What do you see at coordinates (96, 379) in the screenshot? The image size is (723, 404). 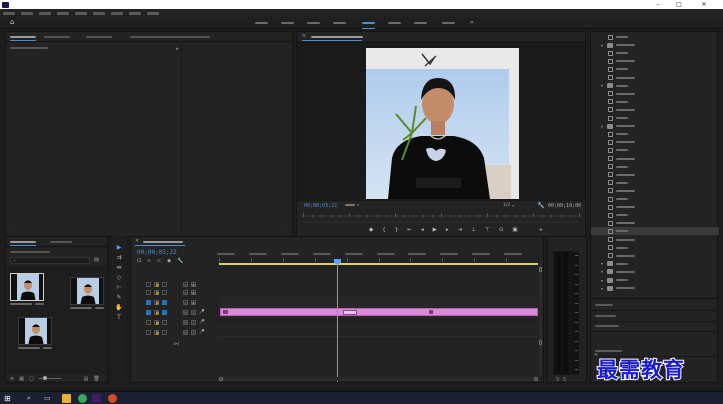 I see `trash-icon: 🗑` at bounding box center [96, 379].